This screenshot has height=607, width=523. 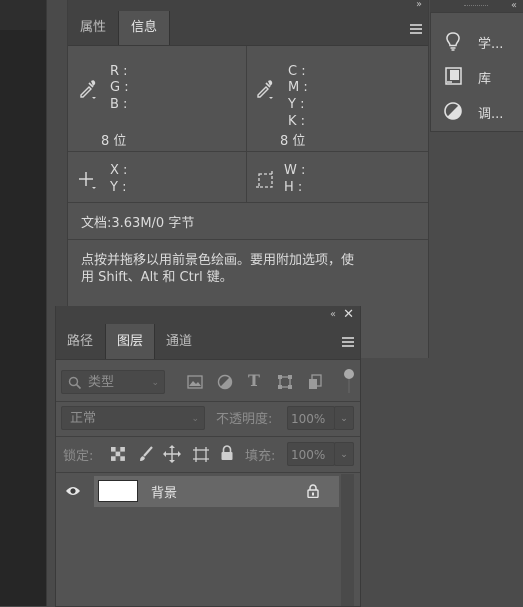 I want to click on layer-thumbnail, so click(x=118, y=491).